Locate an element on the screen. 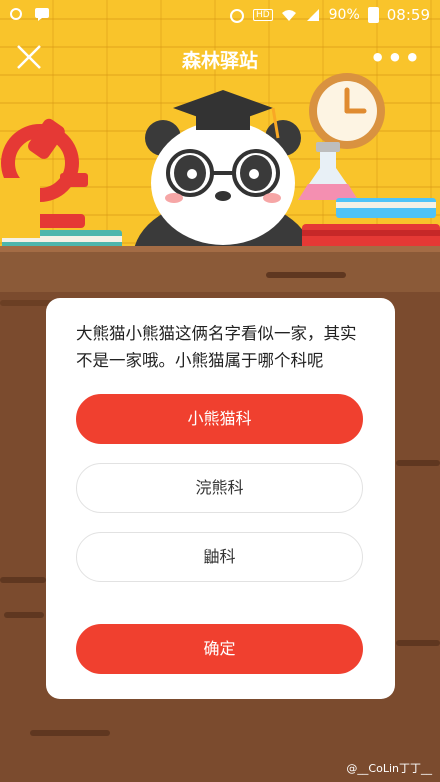  status-bar: HD 90% 08:59 is located at coordinates (220, 15).